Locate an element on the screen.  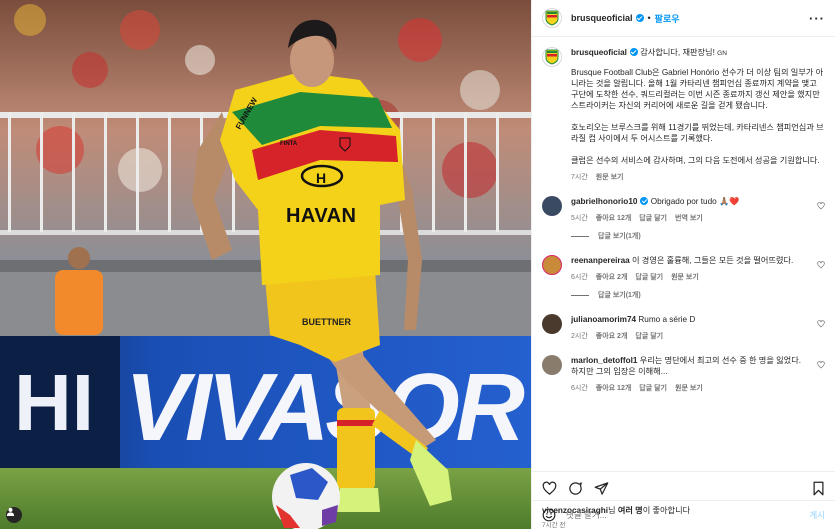
heart-icon is located at coordinates (549, 488).